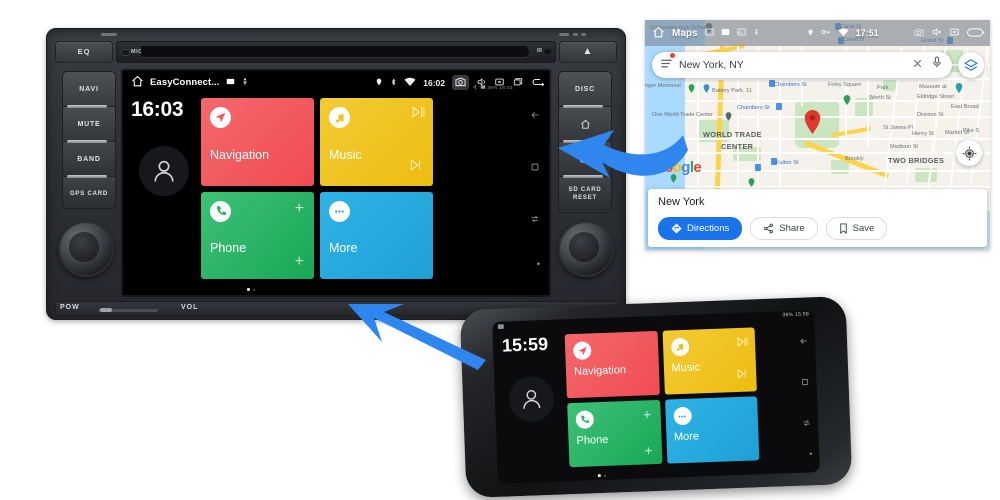 The image size is (1000, 500). Describe the element at coordinates (70, 307) in the screenshot. I see `power-label: POW` at that location.